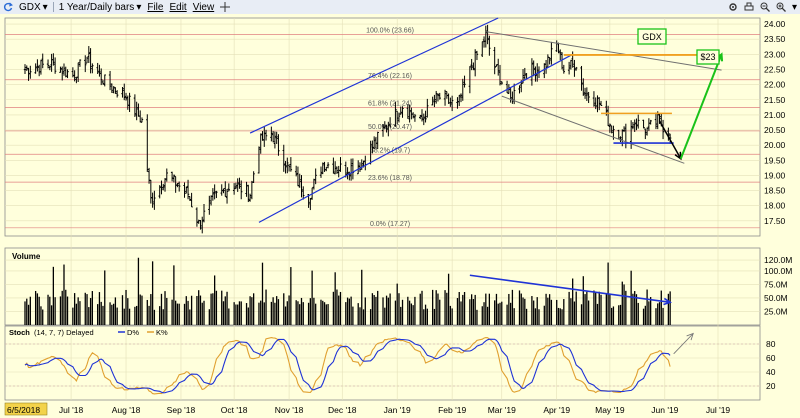 This screenshot has width=800, height=418. Describe the element at coordinates (234, 410) in the screenshot. I see `x-tick-label: Oct '18` at that location.